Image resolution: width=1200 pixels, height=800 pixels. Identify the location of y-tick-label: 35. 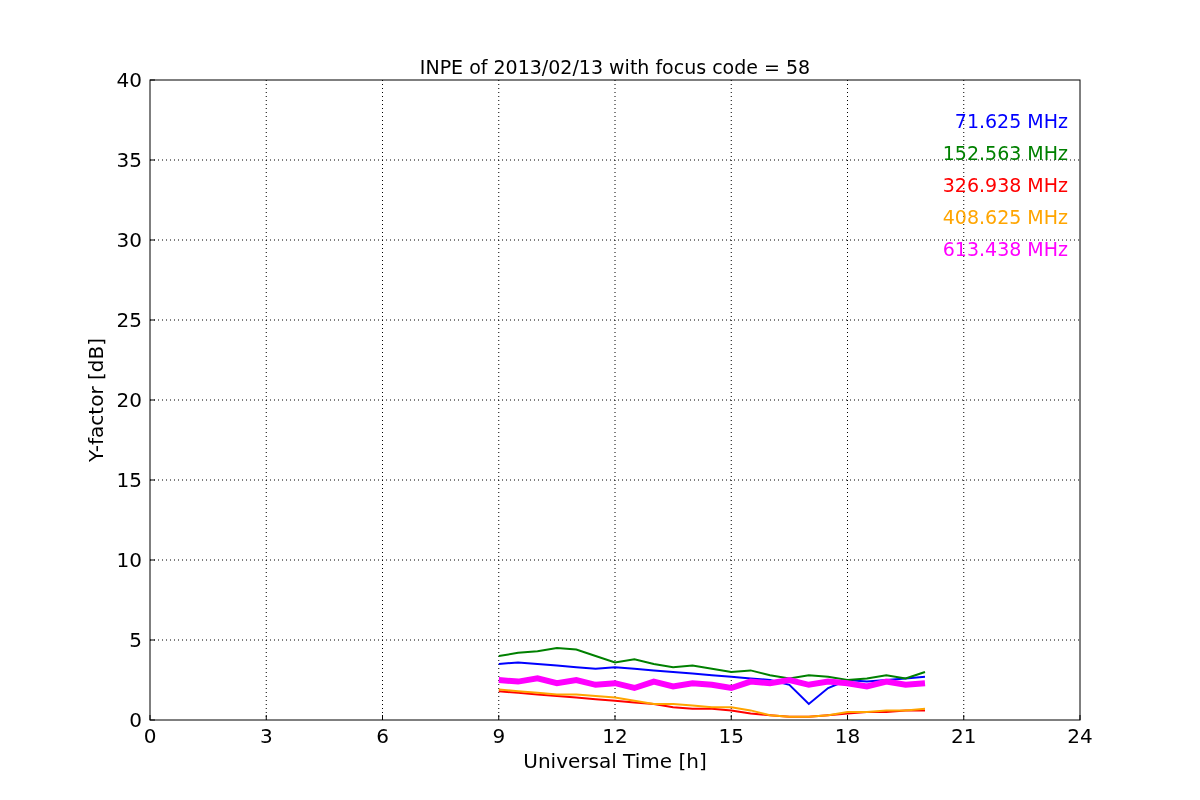
(129, 160).